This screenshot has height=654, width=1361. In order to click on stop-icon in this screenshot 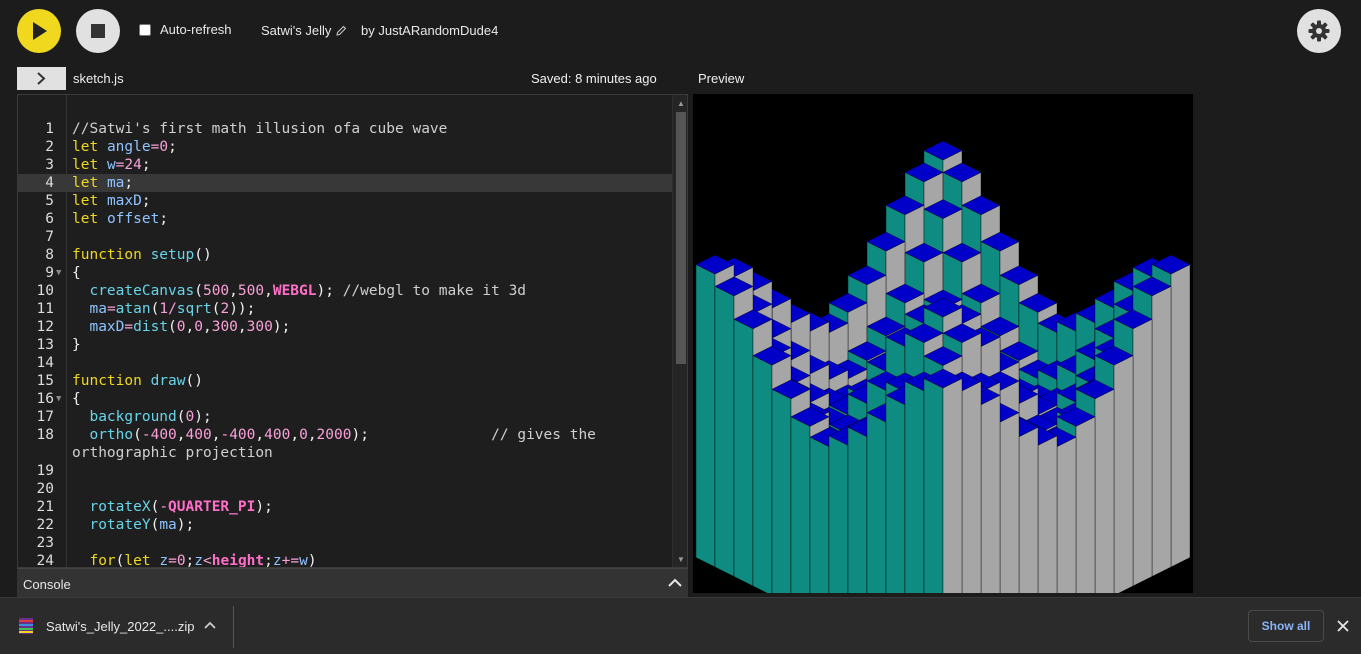, I will do `click(98, 31)`.